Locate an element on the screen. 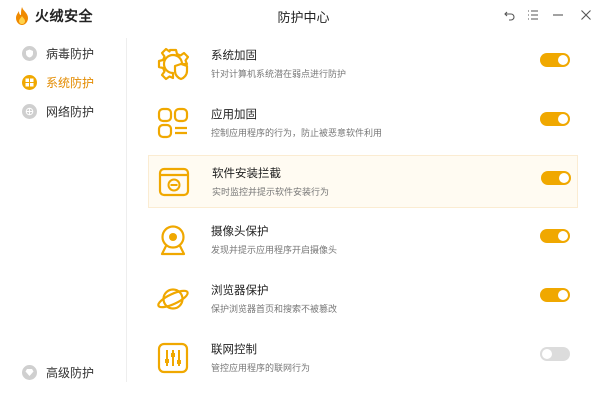  planet-icon is located at coordinates (173, 299).